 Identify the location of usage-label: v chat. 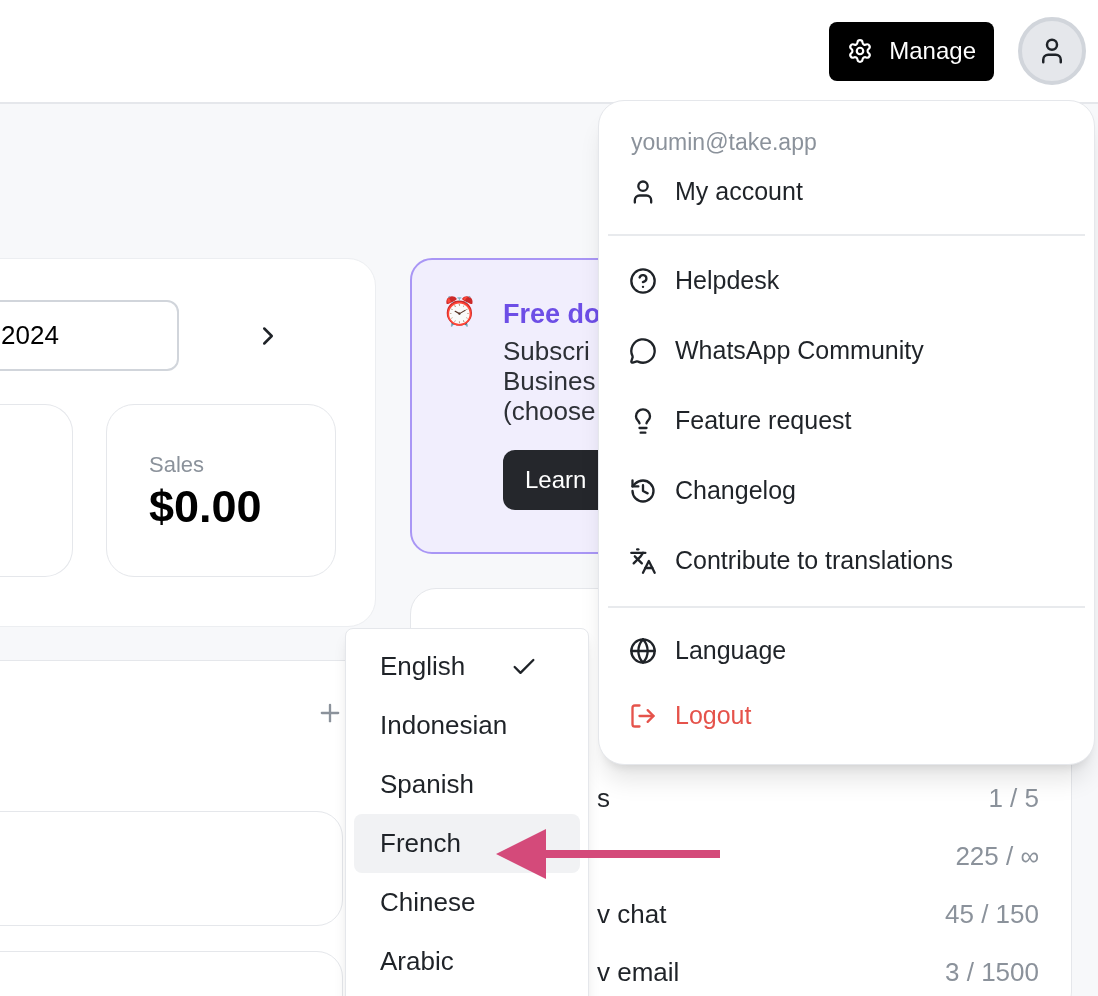
(632, 914).